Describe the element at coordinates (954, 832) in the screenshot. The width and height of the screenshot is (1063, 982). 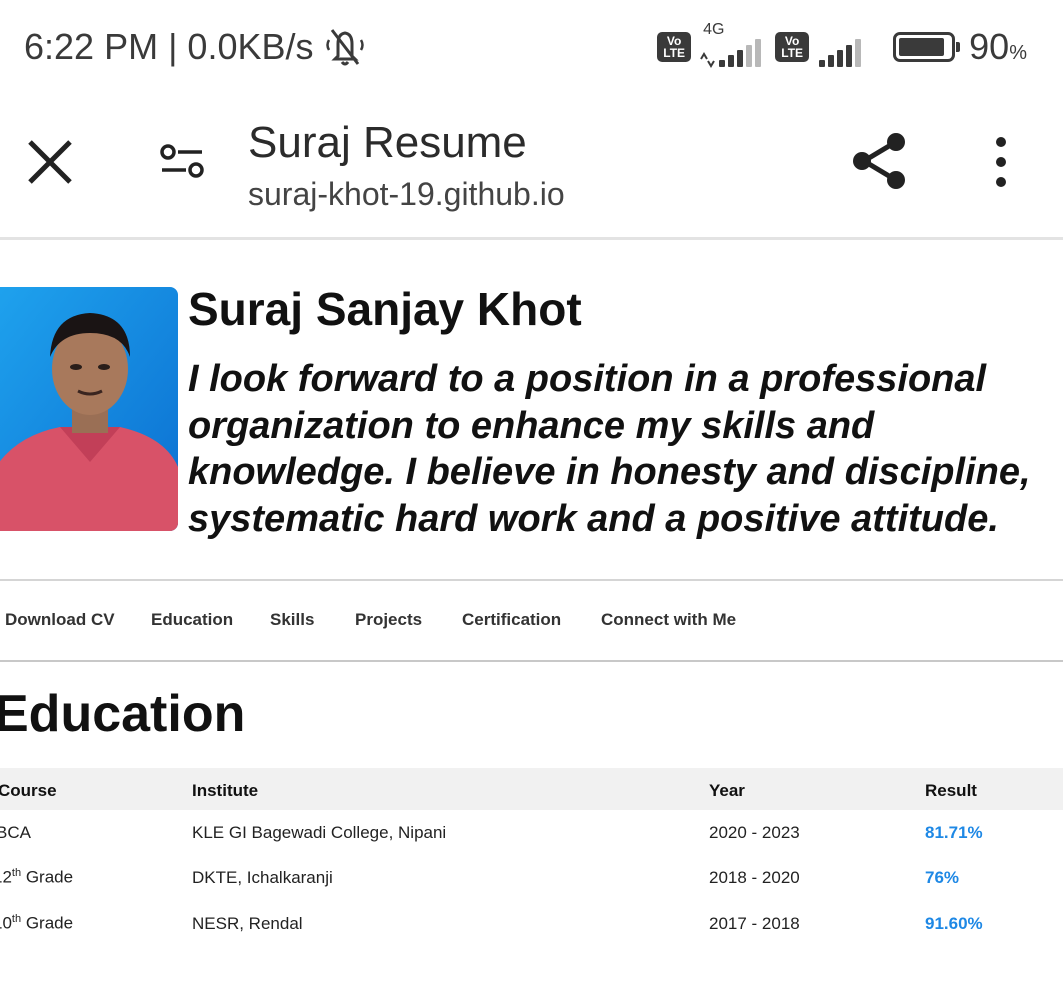
I see `result-cell: 81.71%` at that location.